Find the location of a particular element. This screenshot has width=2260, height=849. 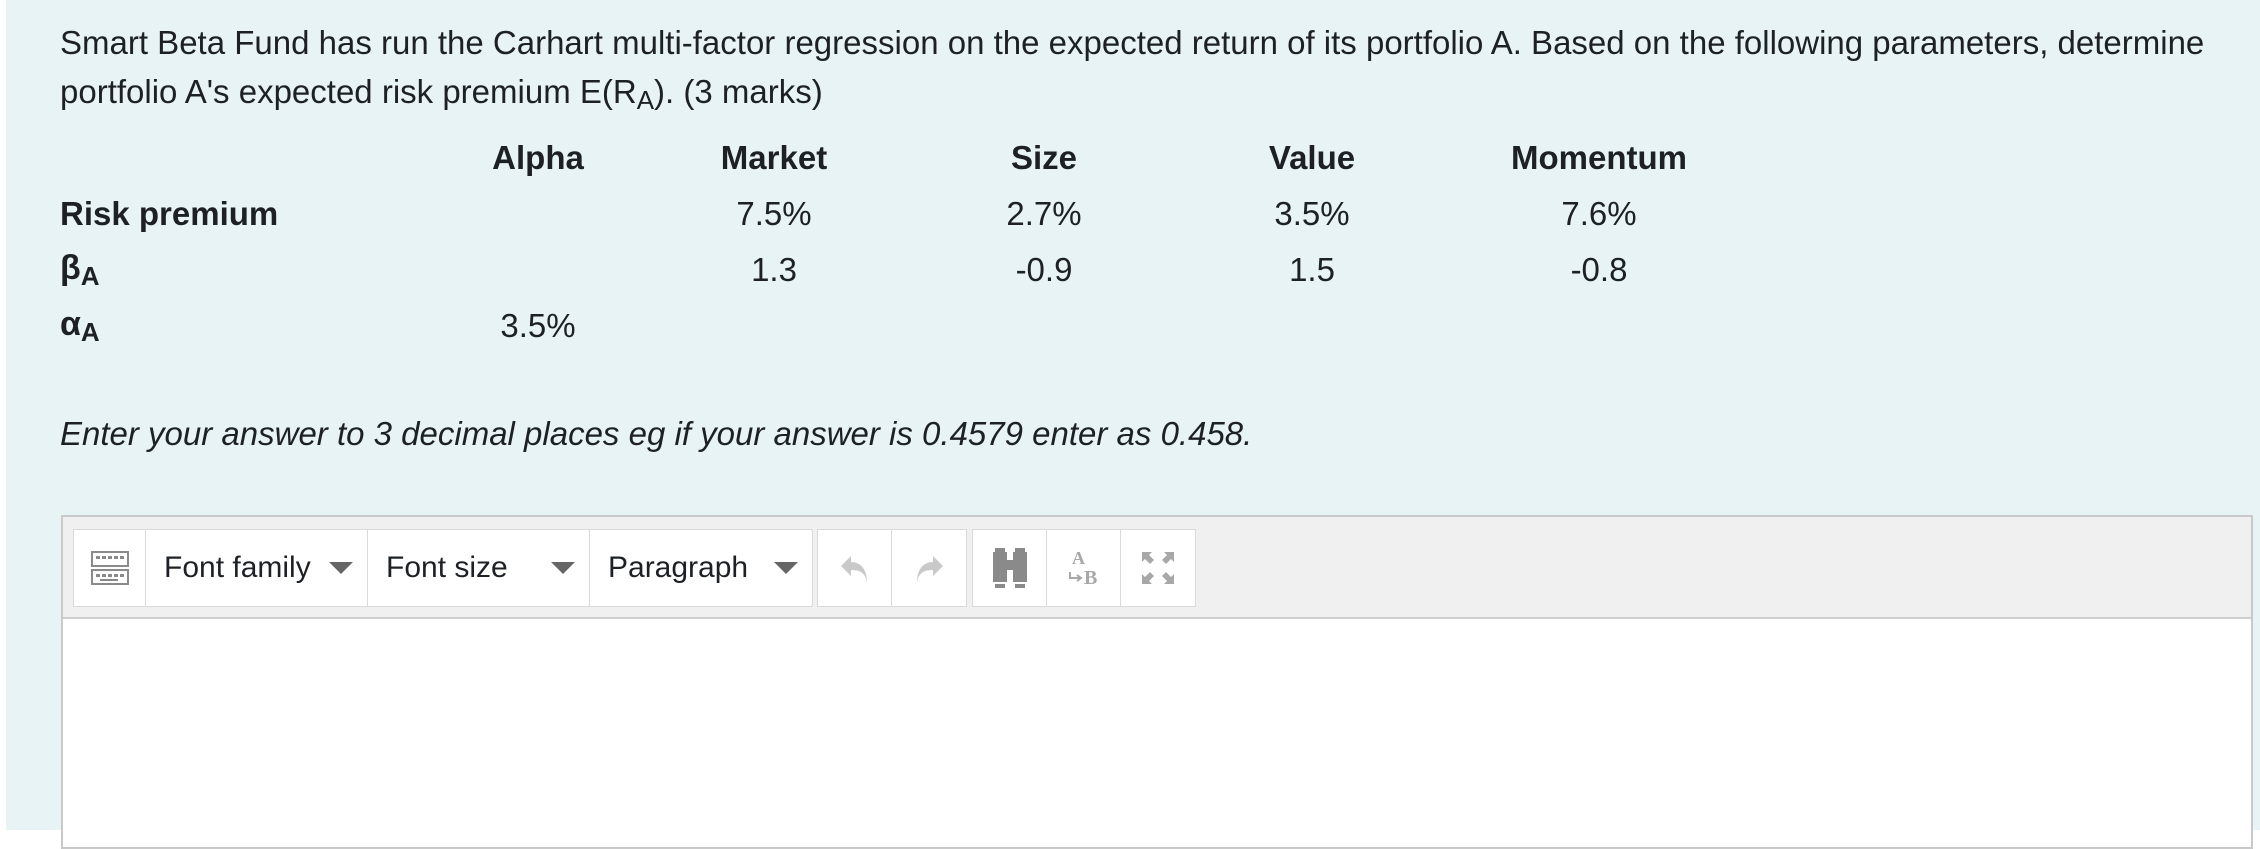

table-cell: 7.5% is located at coordinates (774, 213).